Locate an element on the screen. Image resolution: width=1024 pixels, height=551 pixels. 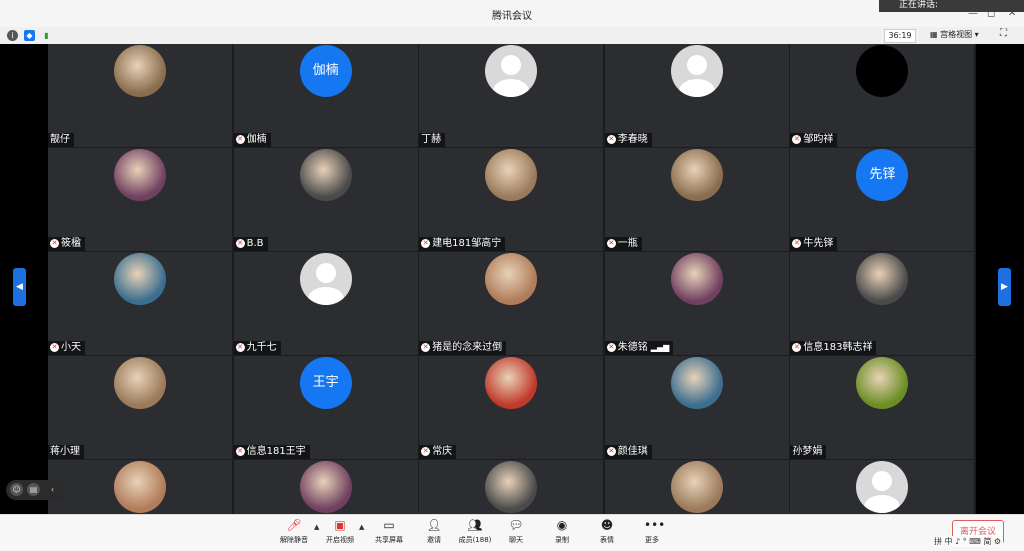
participant-name-text: 蒋小理 is located at coordinates (65, 451).